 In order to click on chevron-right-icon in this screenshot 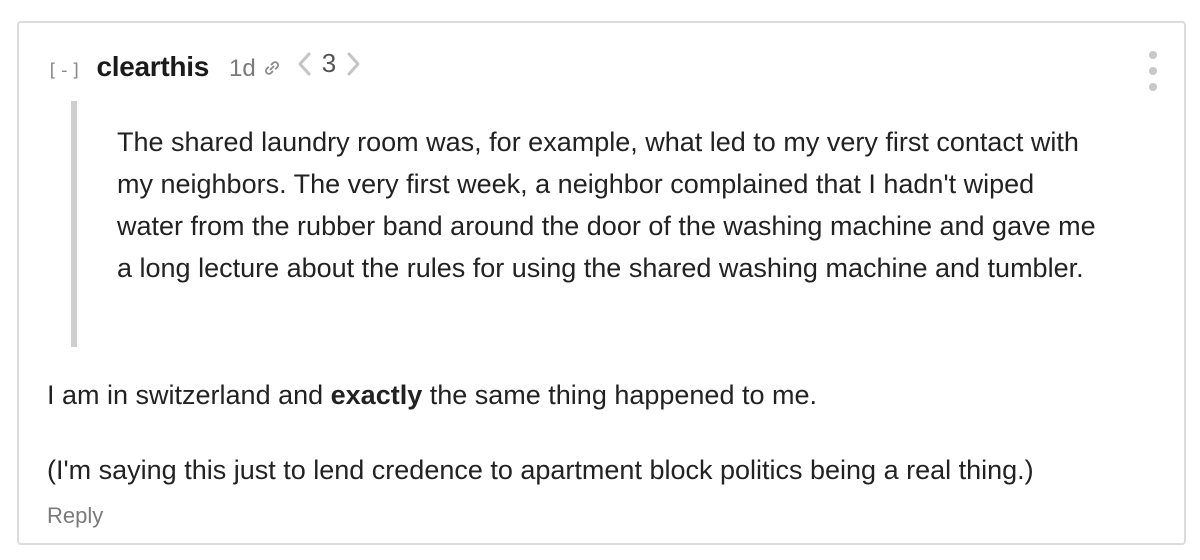, I will do `click(353, 64)`.